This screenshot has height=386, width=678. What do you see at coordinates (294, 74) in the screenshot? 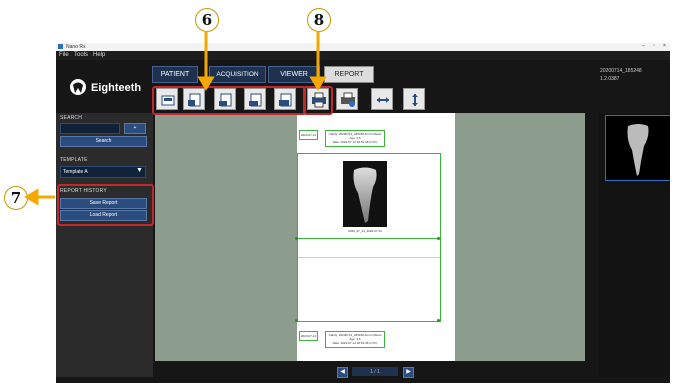
I see `tab-viewer: VIEWER` at bounding box center [294, 74].